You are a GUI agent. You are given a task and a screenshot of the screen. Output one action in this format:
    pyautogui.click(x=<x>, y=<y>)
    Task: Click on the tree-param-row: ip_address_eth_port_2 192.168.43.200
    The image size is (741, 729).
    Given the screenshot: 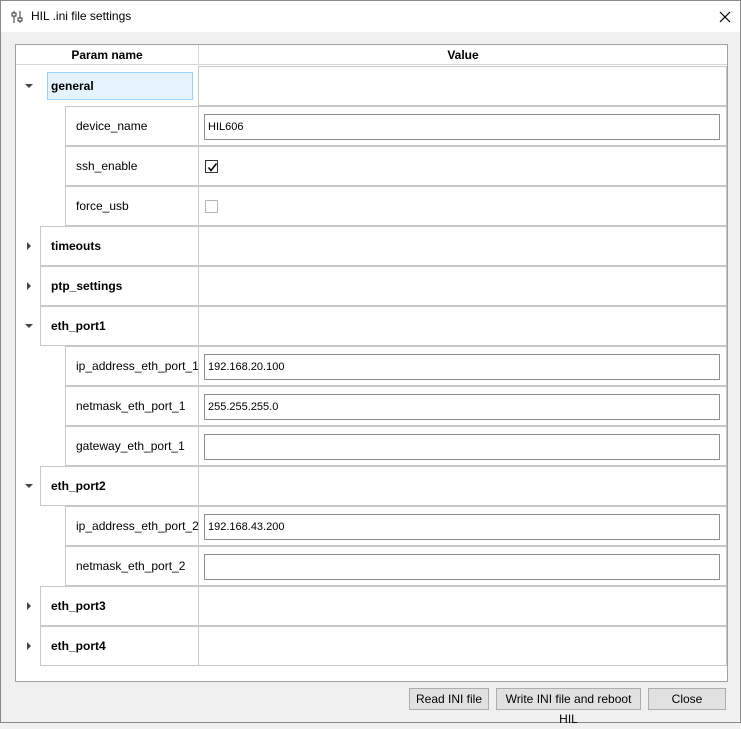 What is the action you would take?
    pyautogui.click(x=371, y=526)
    